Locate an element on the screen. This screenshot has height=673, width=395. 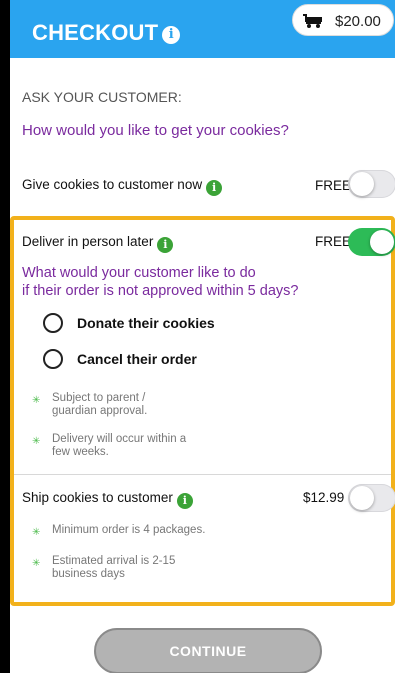
section-divider is located at coordinates (202, 474).